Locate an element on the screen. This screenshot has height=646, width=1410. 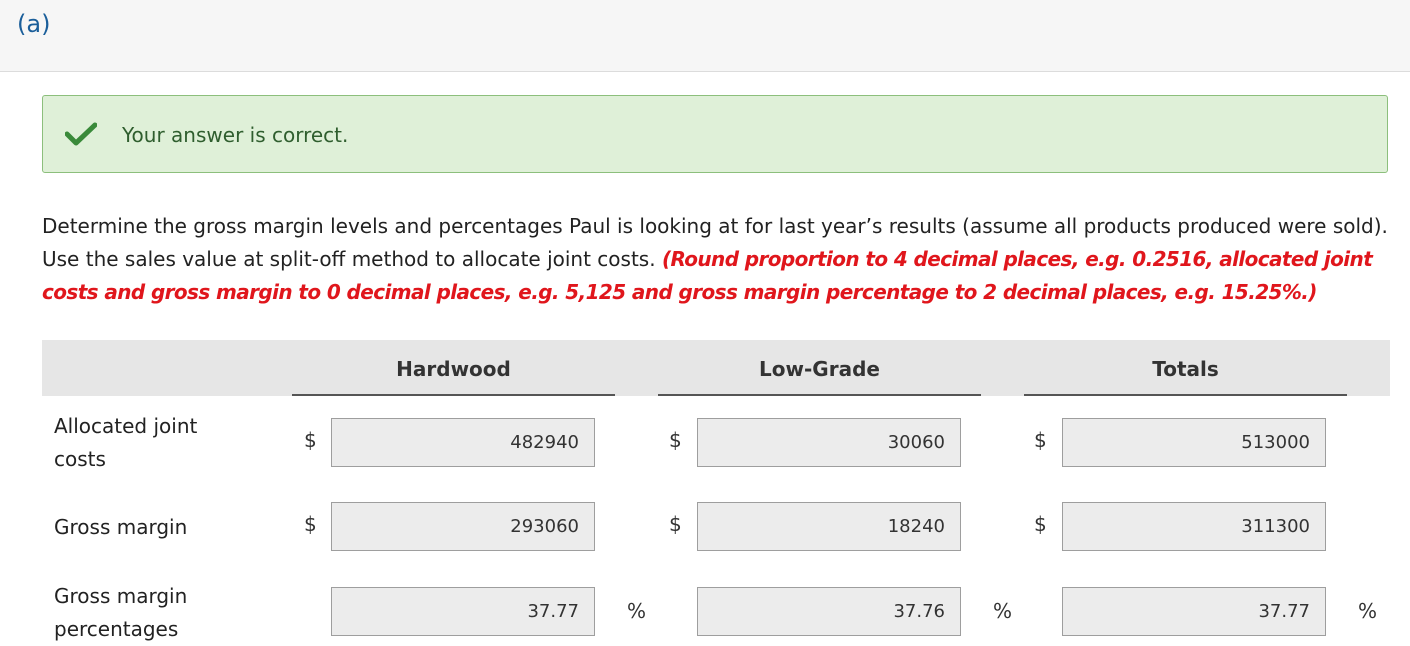
row-label-gross-margin-percentages: Gross margin percentages is located at coordinates (121, 612).